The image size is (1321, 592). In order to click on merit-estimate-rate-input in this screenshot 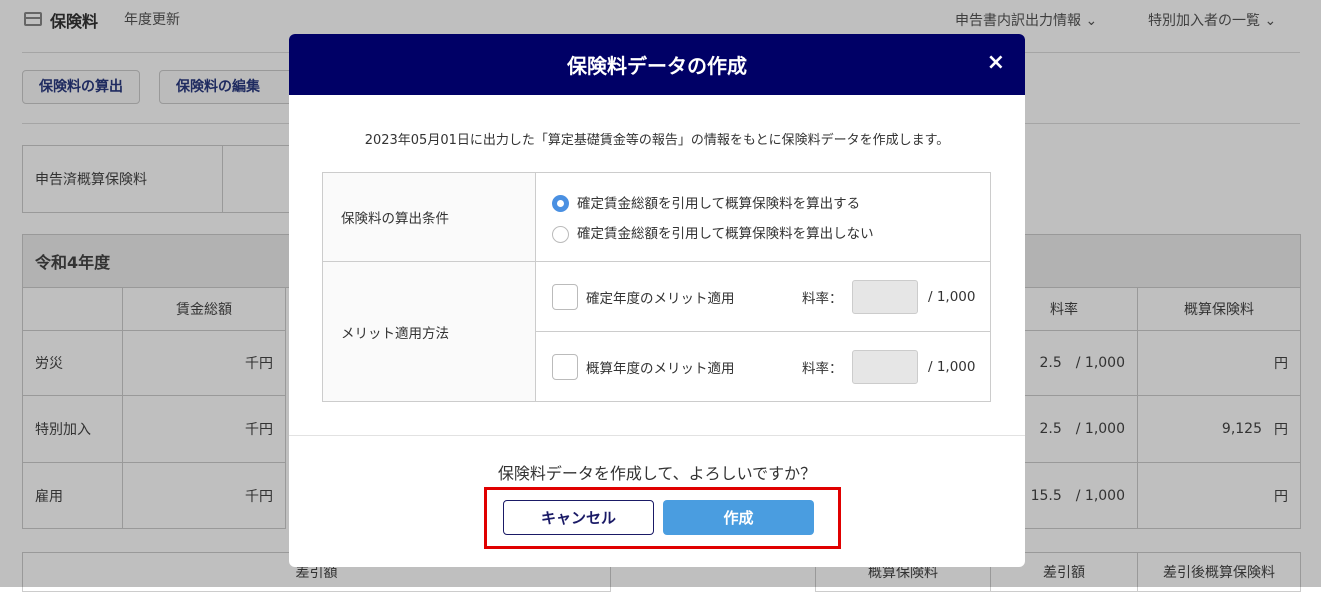, I will do `click(885, 366)`.